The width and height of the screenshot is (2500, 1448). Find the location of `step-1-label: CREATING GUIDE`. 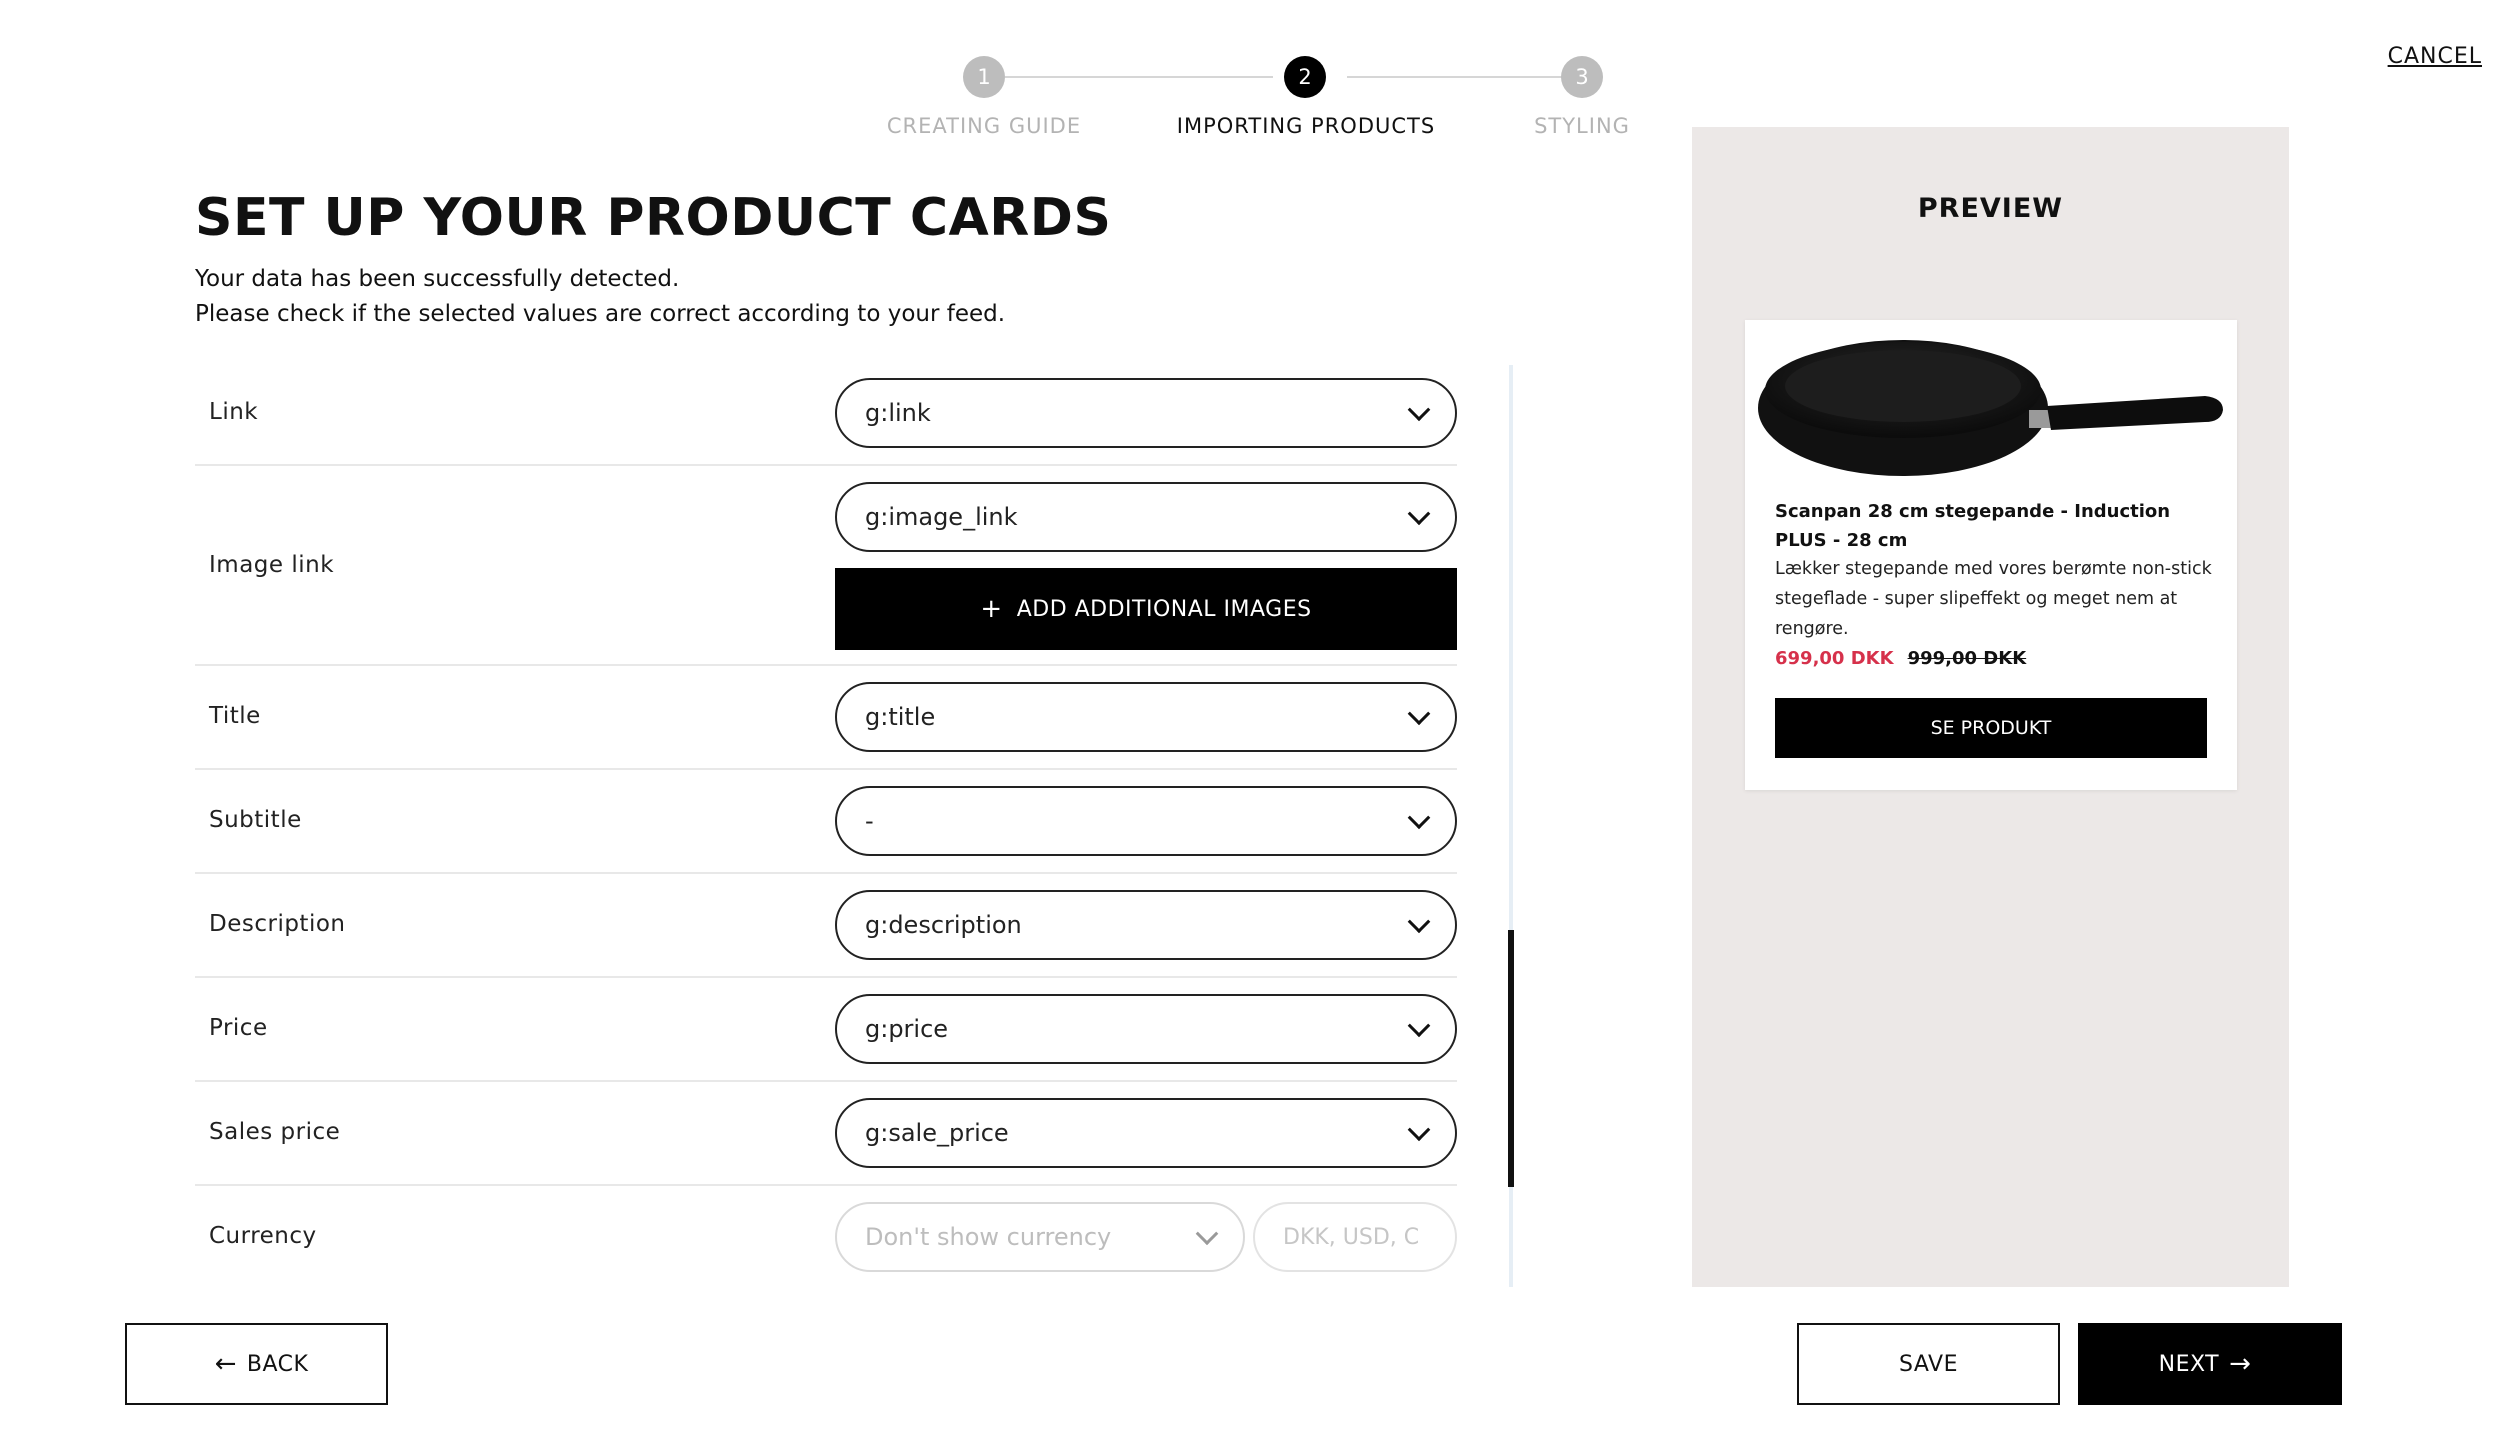

step-1-label: CREATING GUIDE is located at coordinates (984, 126).